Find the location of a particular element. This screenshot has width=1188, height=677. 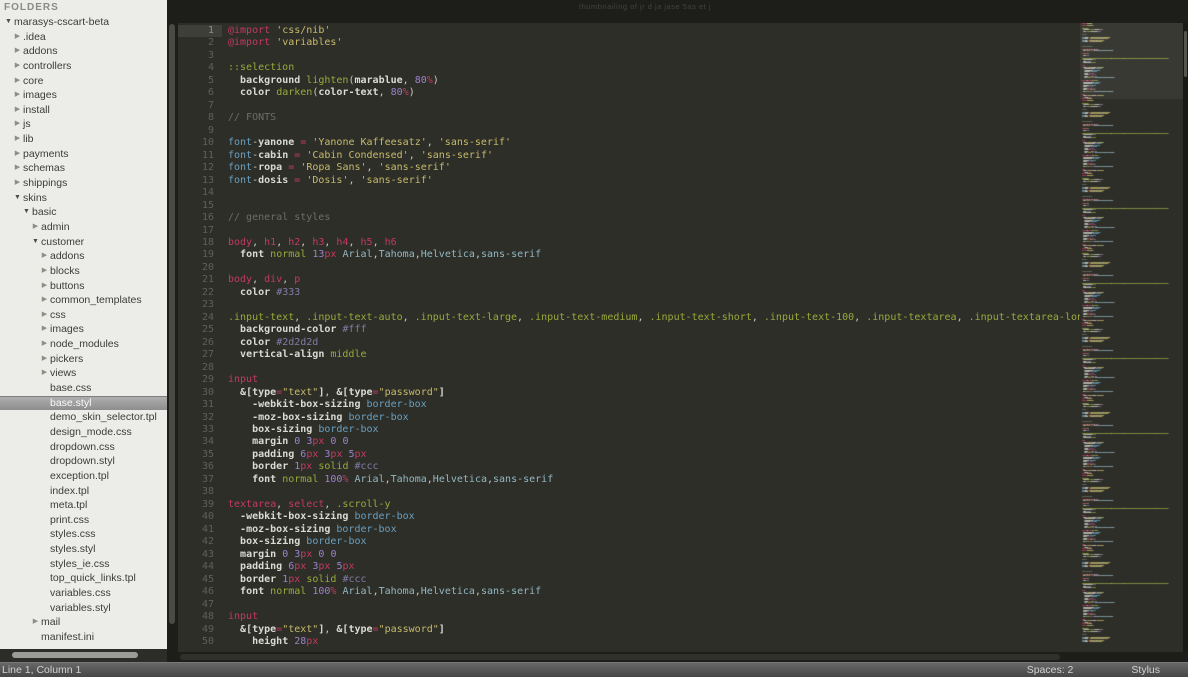

line-number: 7 is located at coordinates (200, 106).